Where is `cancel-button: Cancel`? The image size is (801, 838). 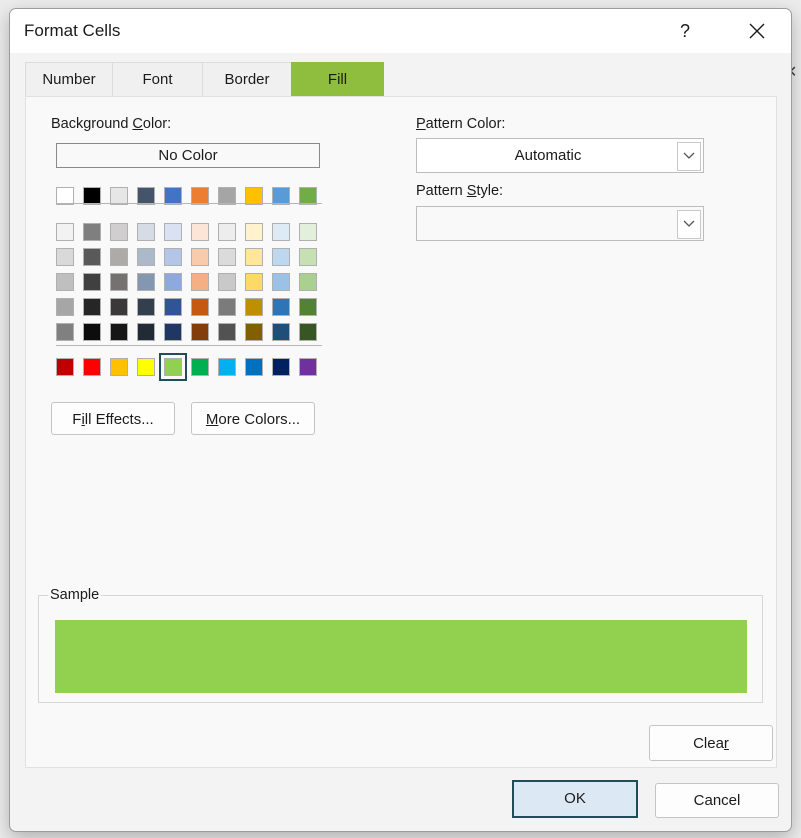
cancel-button: Cancel is located at coordinates (717, 800).